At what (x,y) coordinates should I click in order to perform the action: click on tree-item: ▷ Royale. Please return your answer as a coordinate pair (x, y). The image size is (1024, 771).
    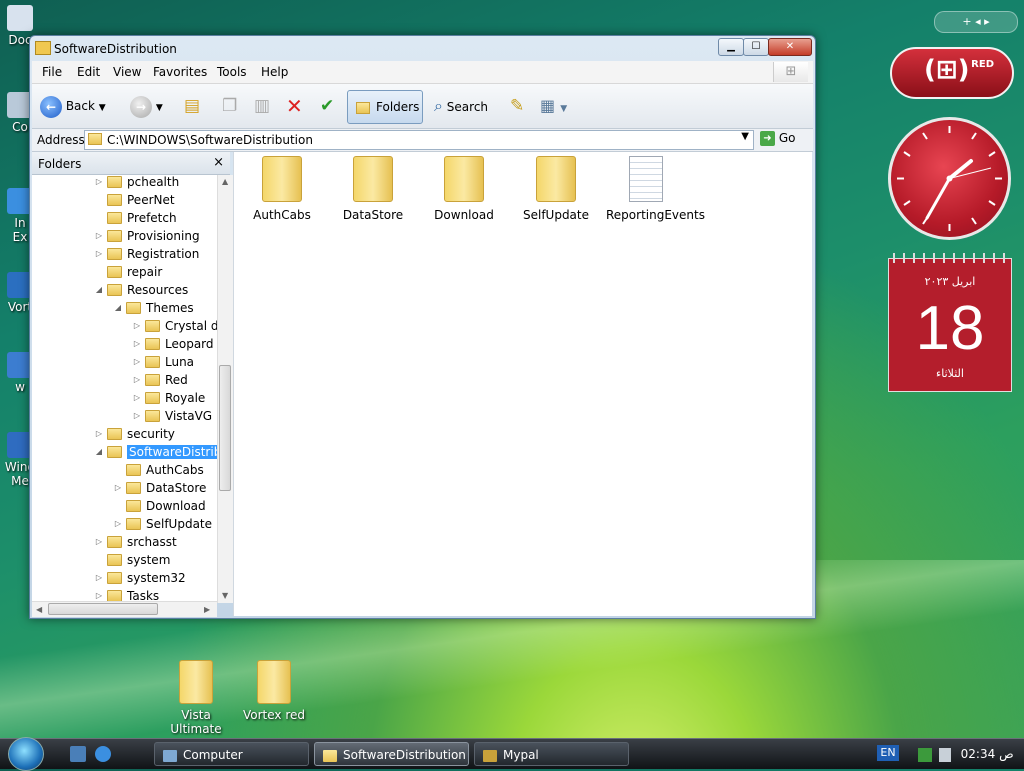
    Looking at the image, I should click on (168, 398).